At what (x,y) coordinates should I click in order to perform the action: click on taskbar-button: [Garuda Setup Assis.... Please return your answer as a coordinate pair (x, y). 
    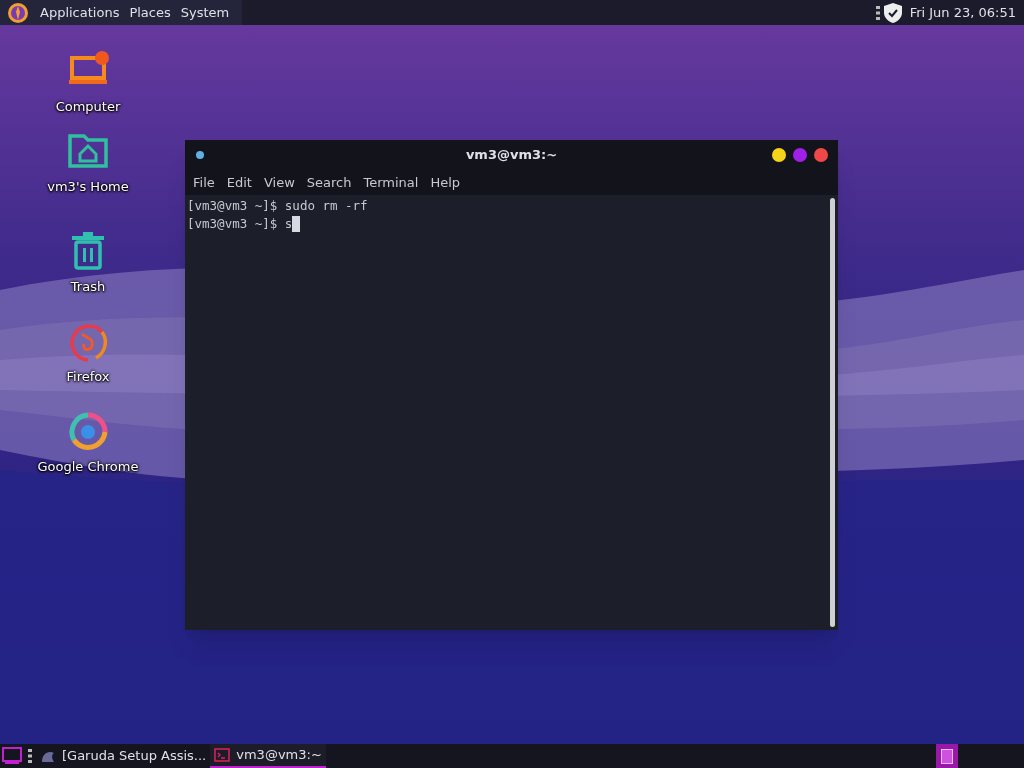
    Looking at the image, I should click on (123, 756).